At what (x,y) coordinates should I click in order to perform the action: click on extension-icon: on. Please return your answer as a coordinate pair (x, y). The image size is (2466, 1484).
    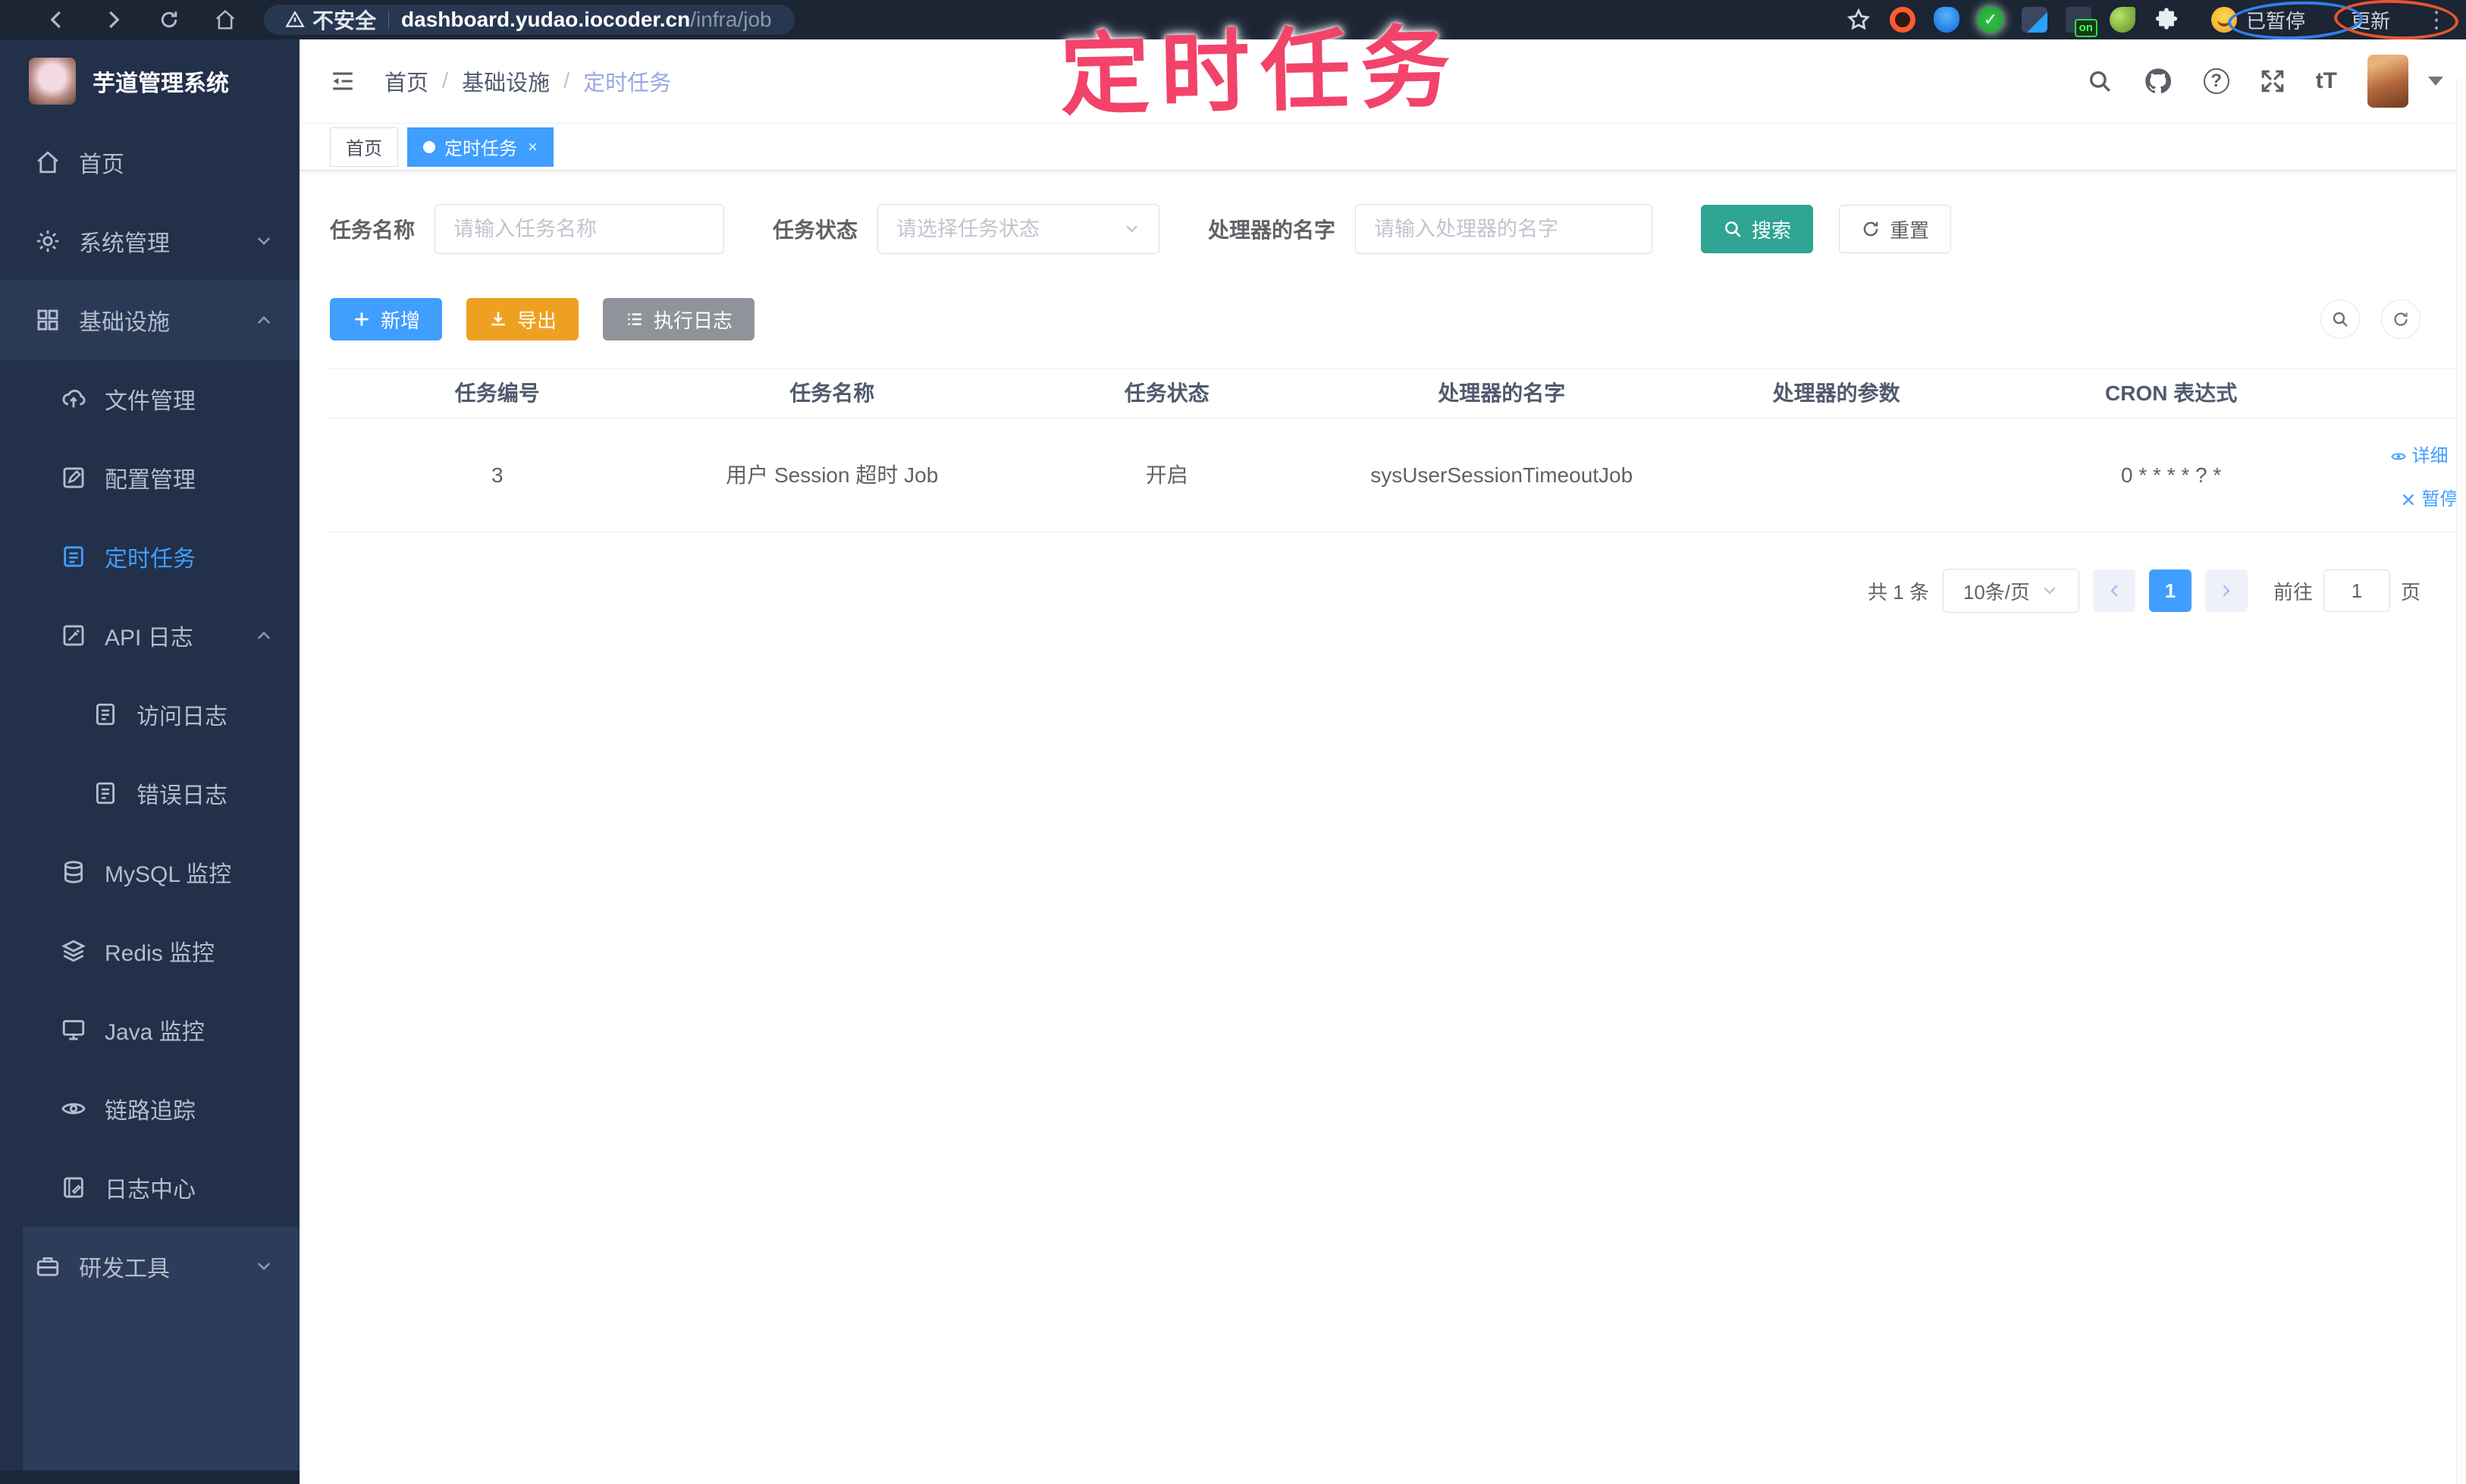
    Looking at the image, I should click on (2081, 22).